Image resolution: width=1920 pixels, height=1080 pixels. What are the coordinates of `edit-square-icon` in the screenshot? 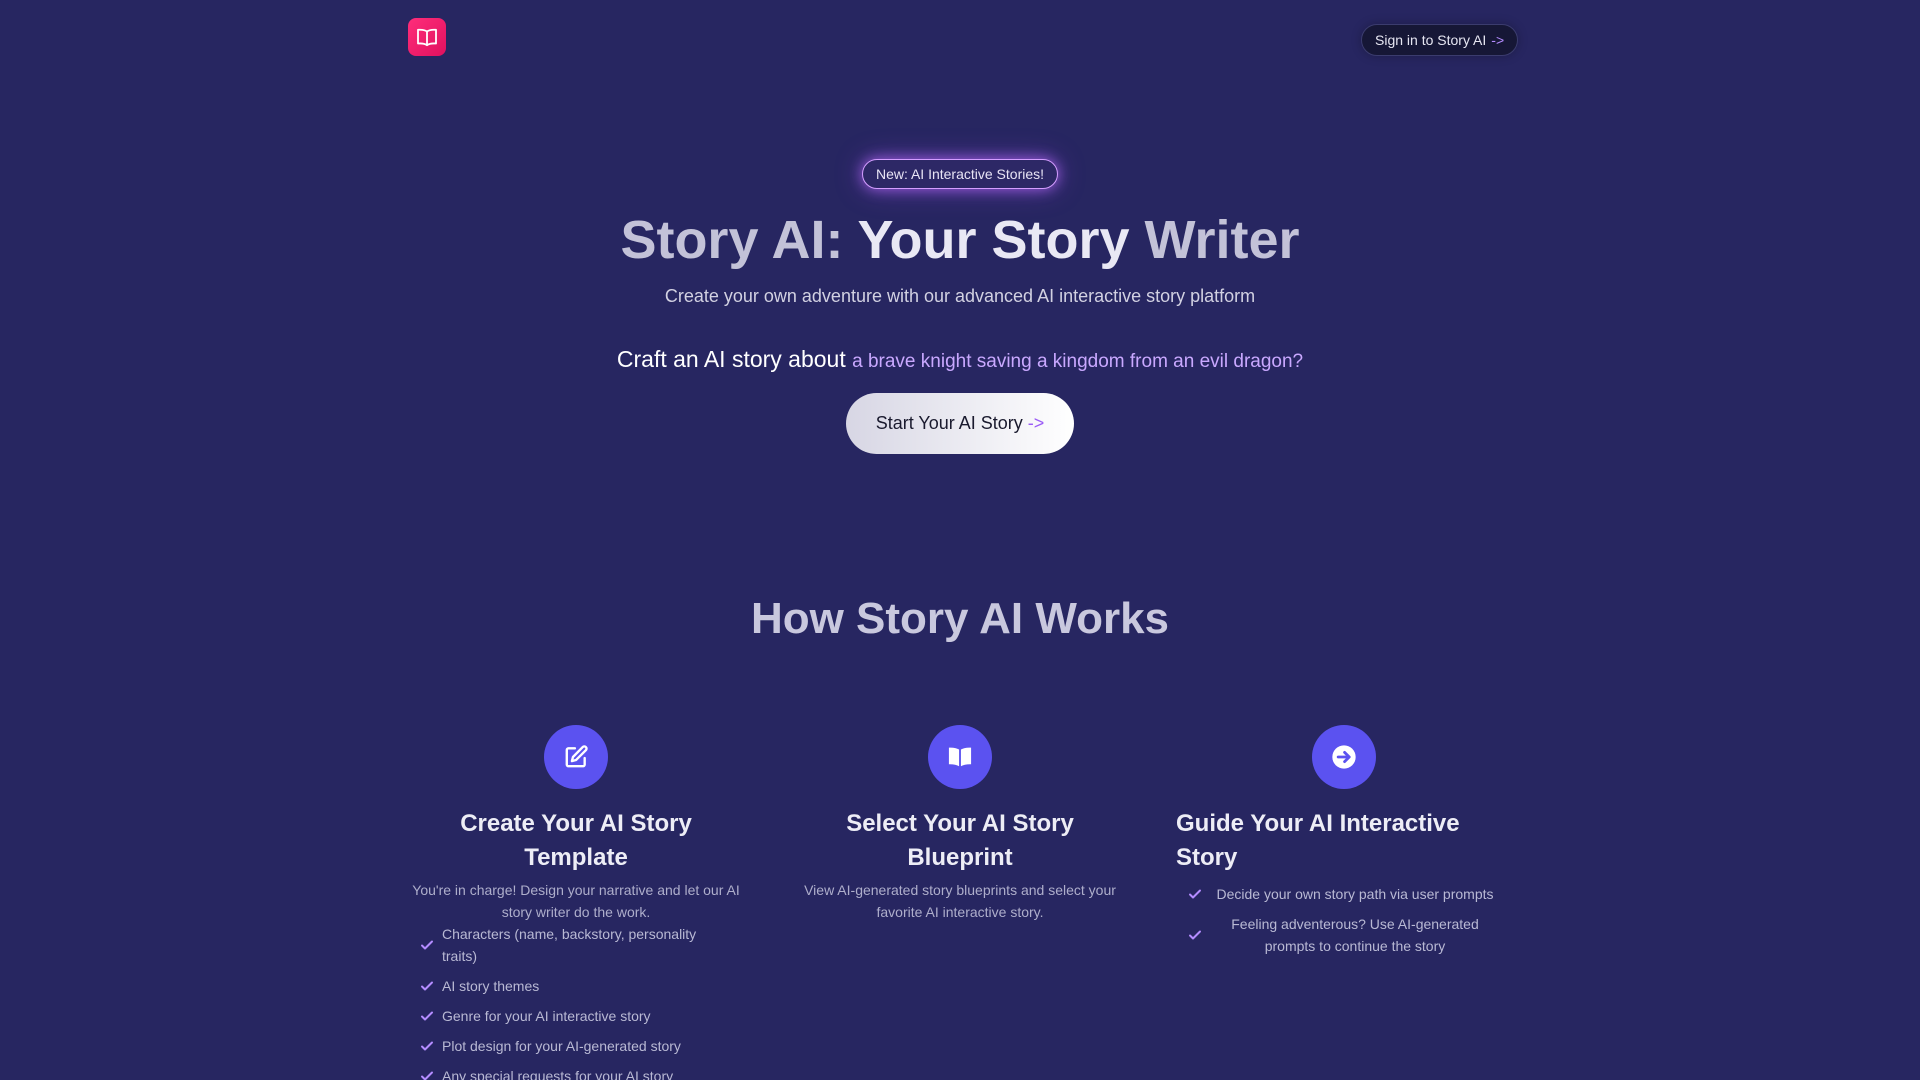 It's located at (576, 756).